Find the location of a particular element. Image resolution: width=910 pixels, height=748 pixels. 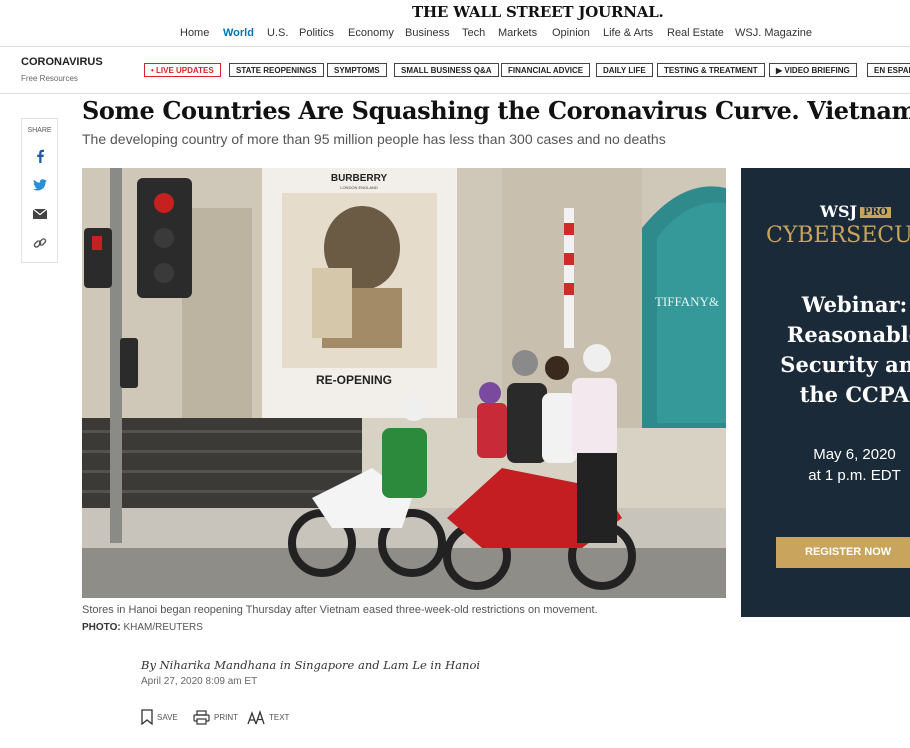

pill-en-espanol: EN ESPAÑOL is located at coordinates (888, 70).